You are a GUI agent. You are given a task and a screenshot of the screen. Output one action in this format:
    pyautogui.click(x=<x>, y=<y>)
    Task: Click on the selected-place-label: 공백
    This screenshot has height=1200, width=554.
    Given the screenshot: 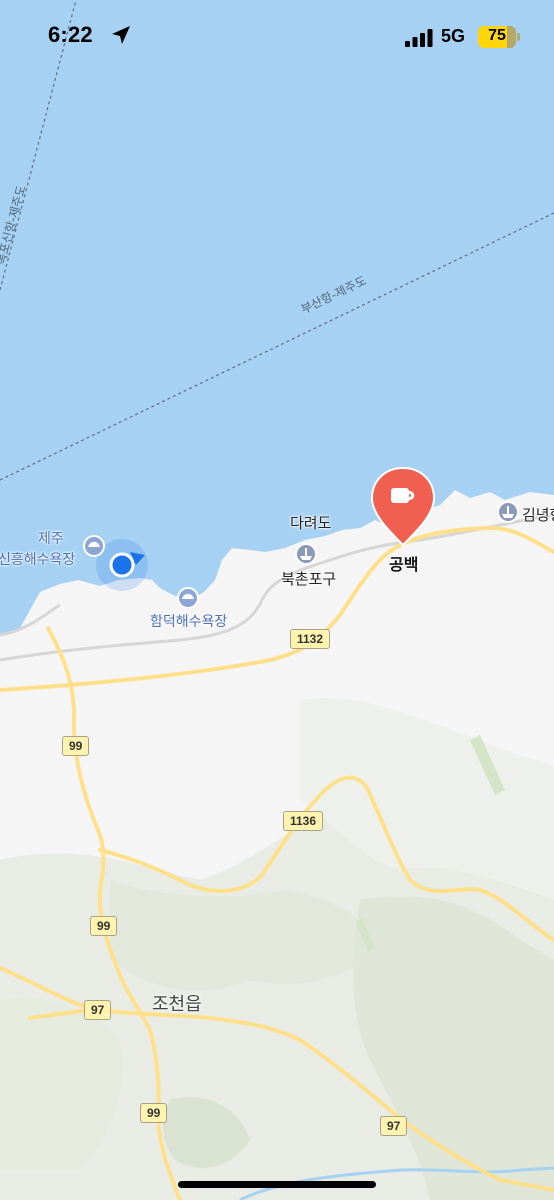 What is the action you would take?
    pyautogui.click(x=403, y=563)
    